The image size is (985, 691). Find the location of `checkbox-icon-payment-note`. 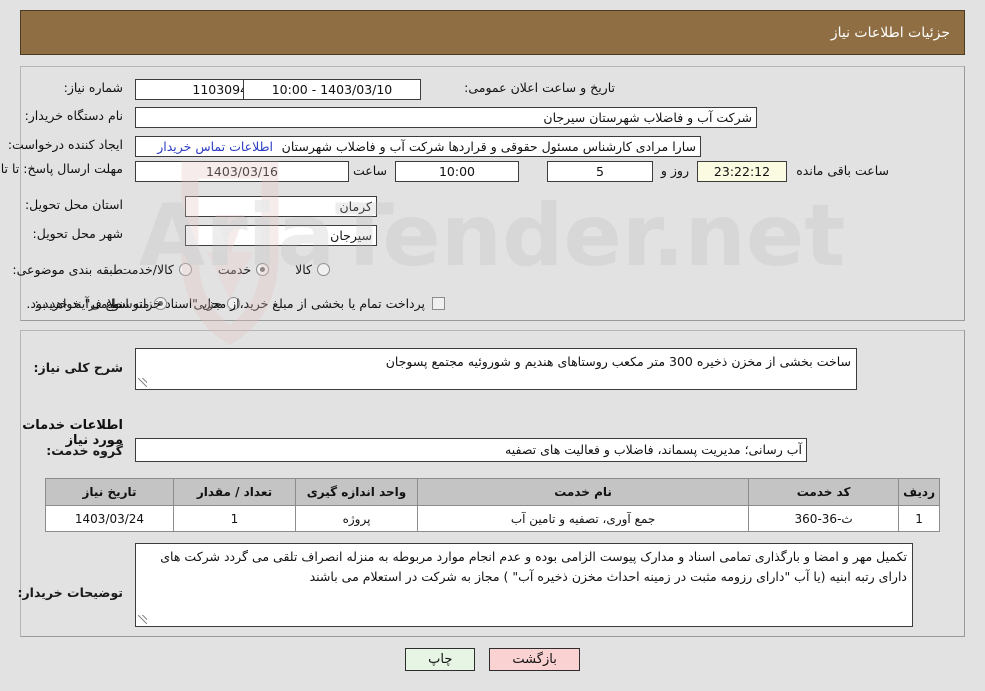

checkbox-icon-payment-note is located at coordinates (438, 303).